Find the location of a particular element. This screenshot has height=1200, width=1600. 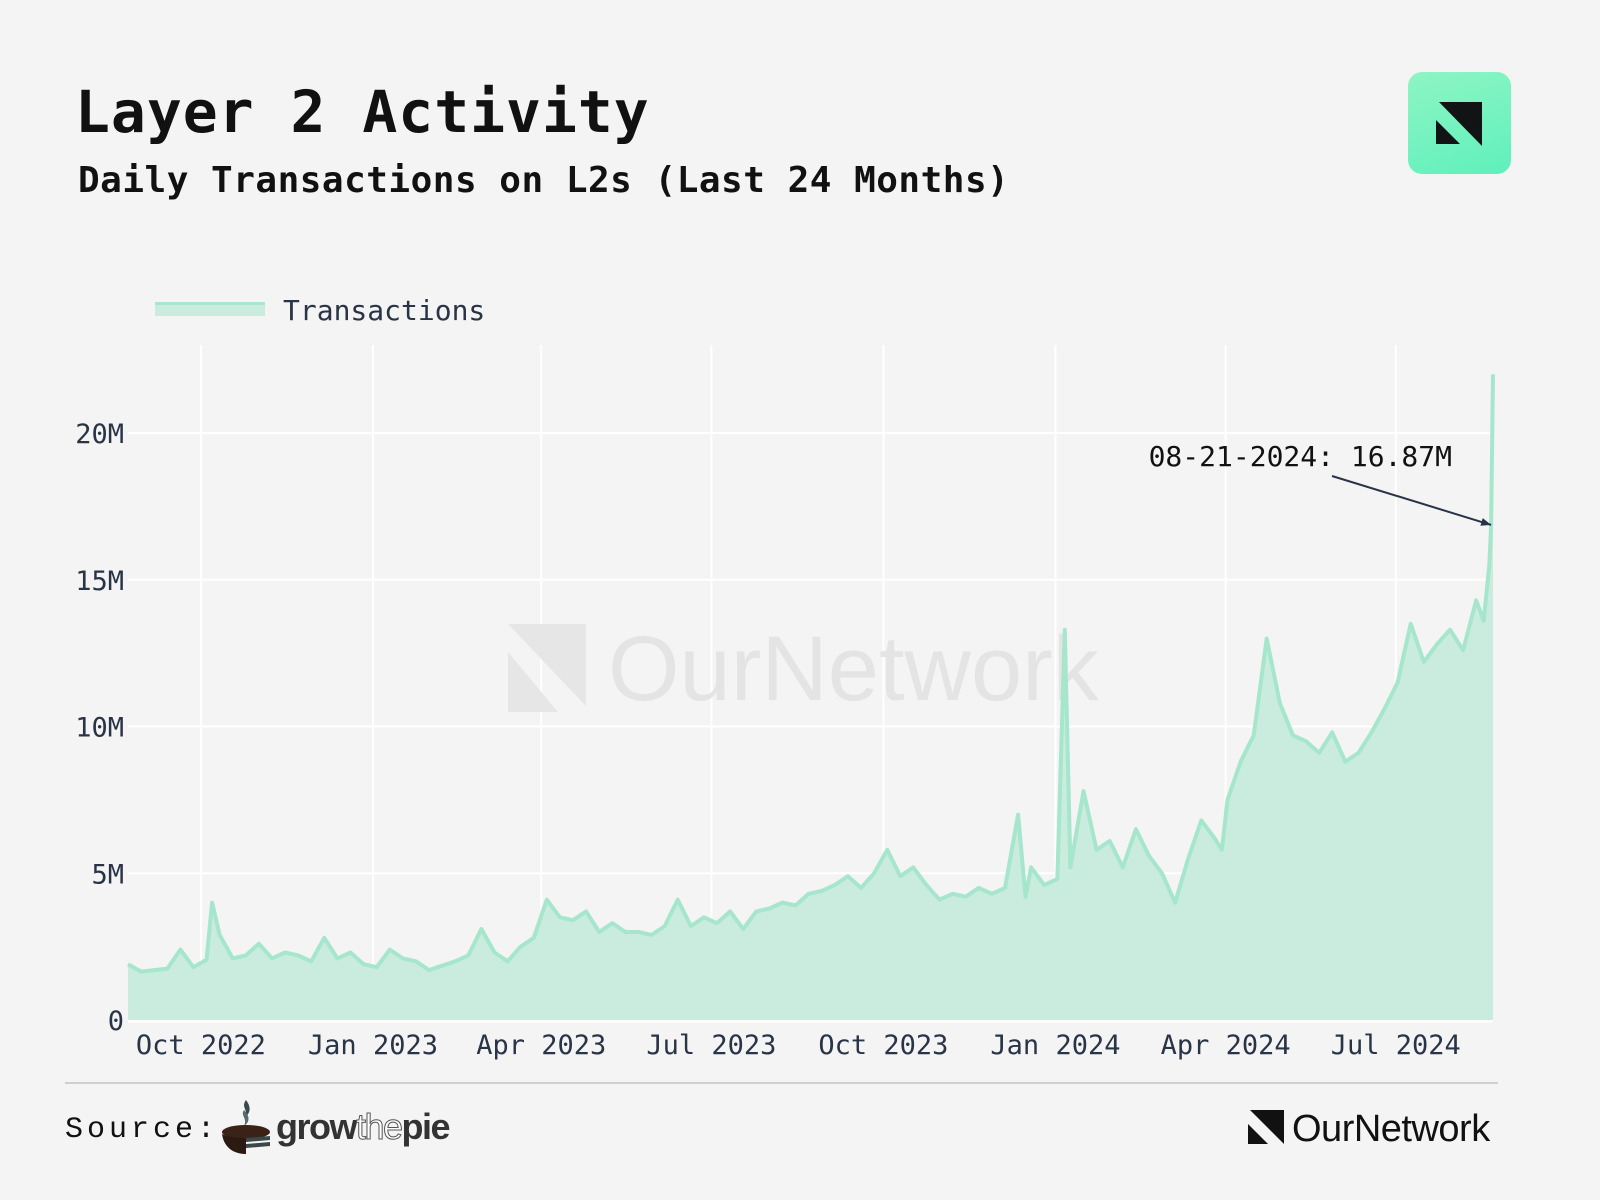

ournetwork-footer-wordmark: OurNetwork is located at coordinates (1391, 1129).